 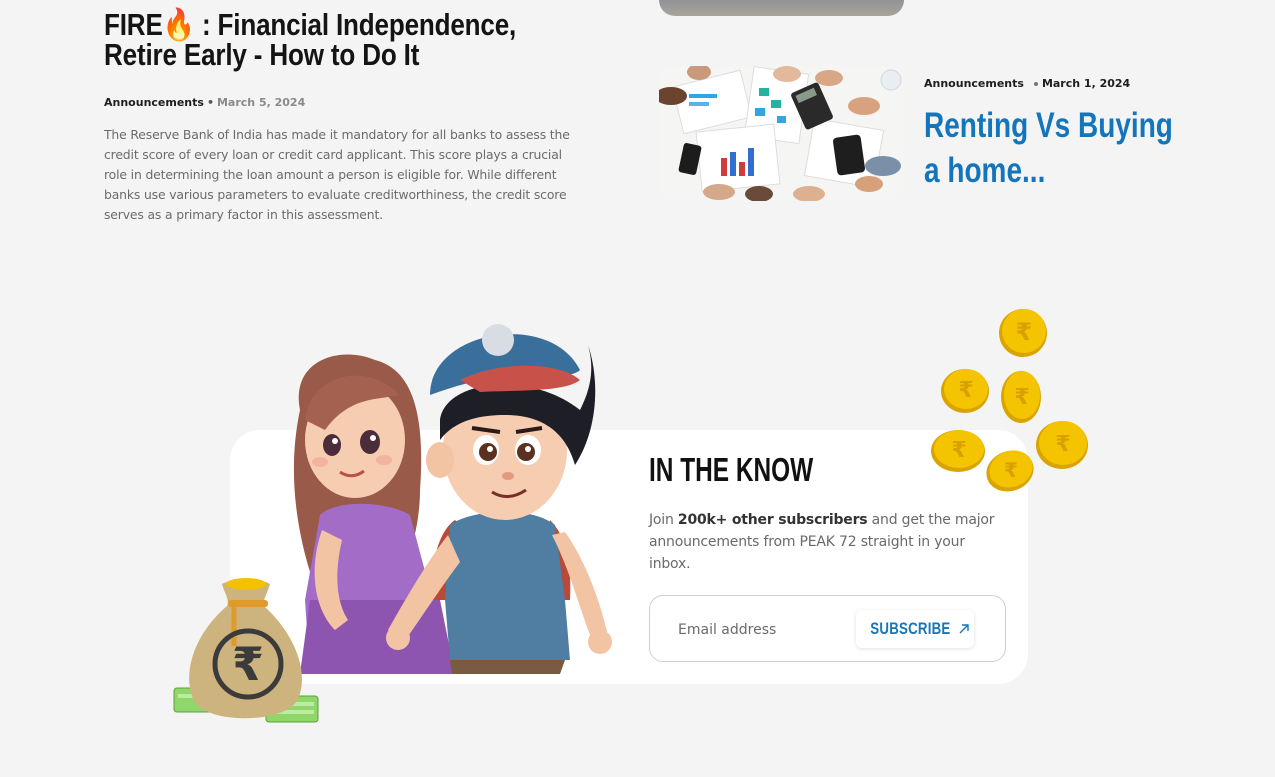 I want to click on newsletter-subscriber-count: 200k+ other subscribers, so click(x=772, y=520).